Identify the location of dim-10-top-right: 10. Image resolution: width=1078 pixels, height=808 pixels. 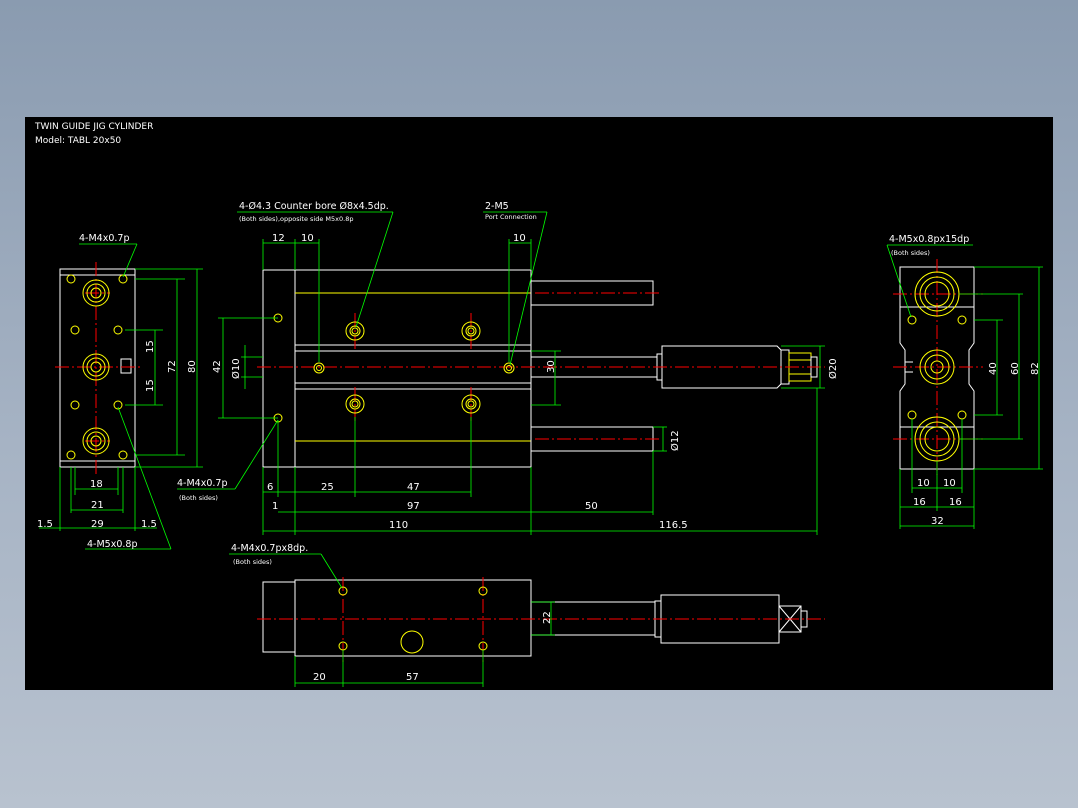
(519, 238).